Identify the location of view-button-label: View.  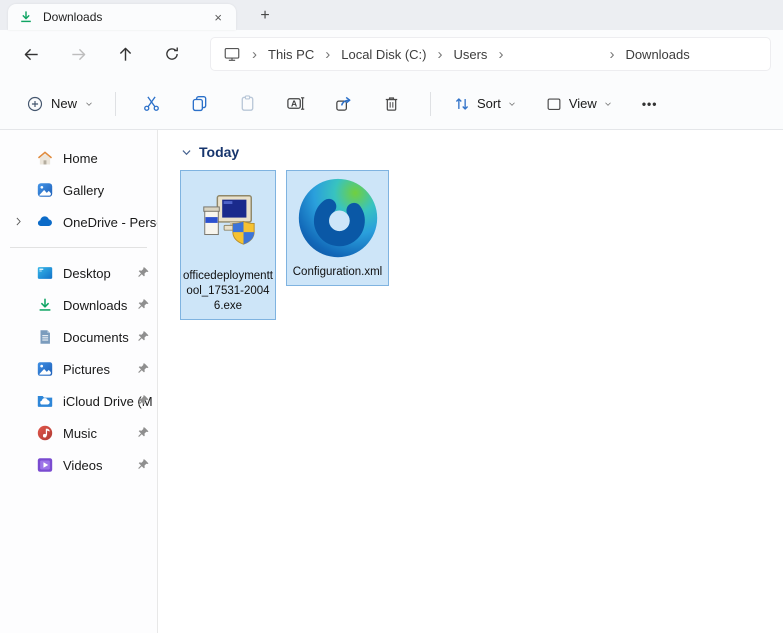
(582, 103).